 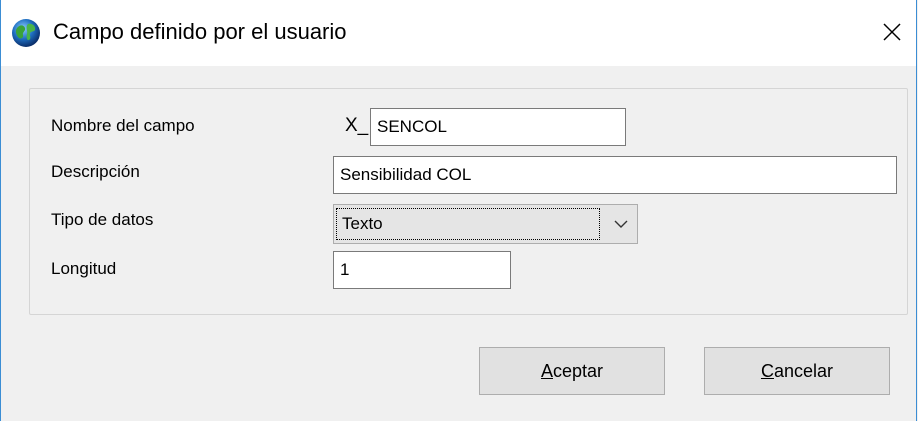 What do you see at coordinates (422, 270) in the screenshot?
I see `length-input: 1` at bounding box center [422, 270].